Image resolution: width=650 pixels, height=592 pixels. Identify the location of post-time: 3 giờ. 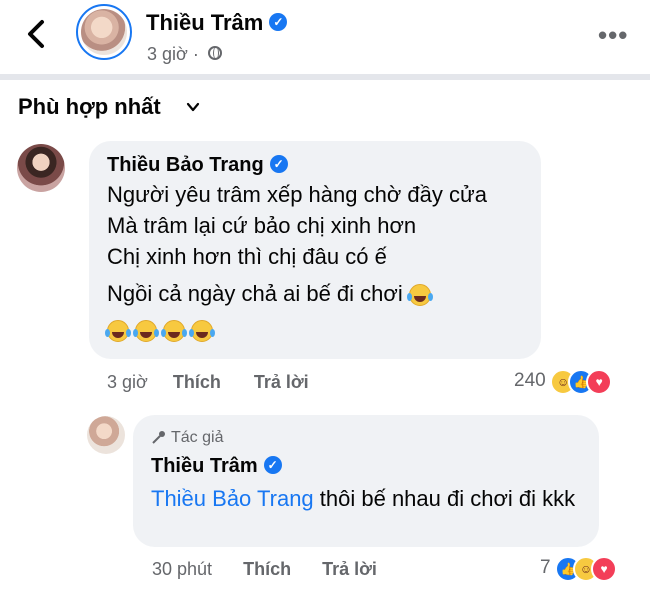
(167, 54).